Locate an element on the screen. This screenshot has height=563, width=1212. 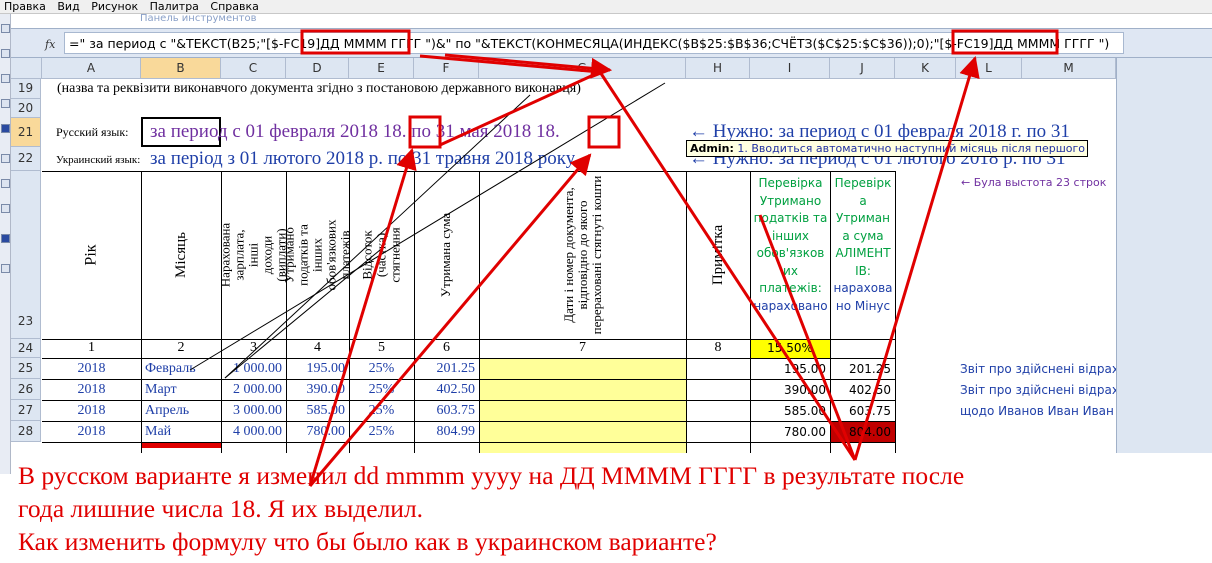
menu-edit: Правка is located at coordinates (25, 6).